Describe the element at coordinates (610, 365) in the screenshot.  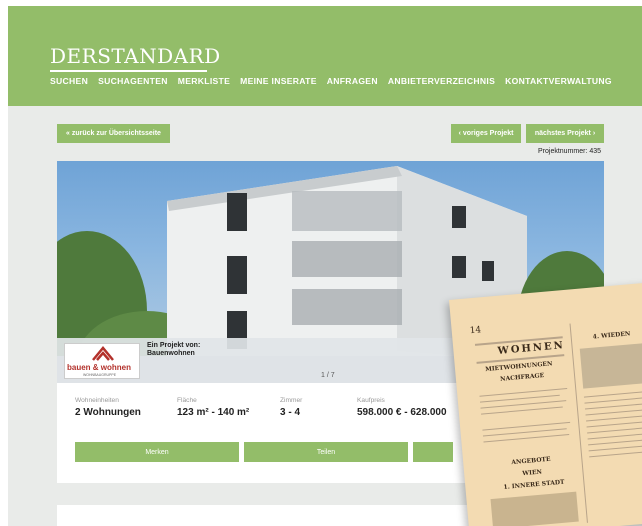
I see `newspaper-house-photo` at that location.